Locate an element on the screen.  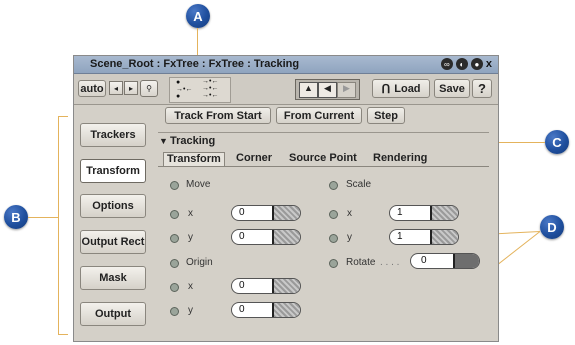
next-button: ▸ is located at coordinates (131, 88).